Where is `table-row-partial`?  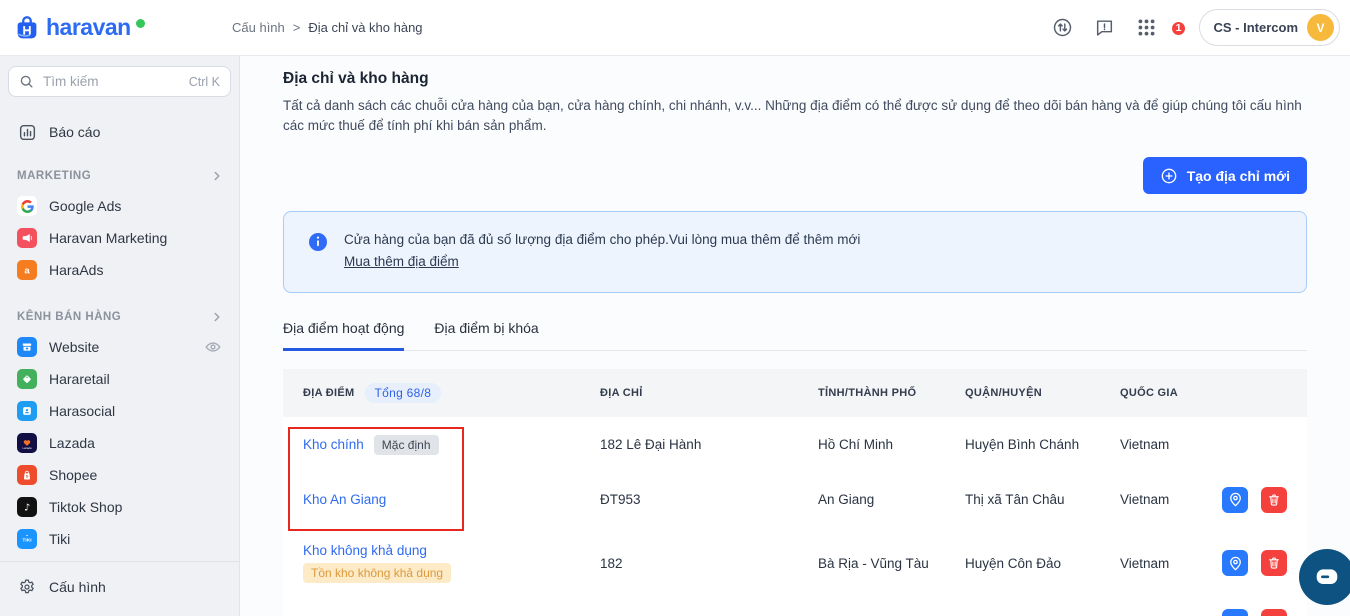 table-row-partial is located at coordinates (795, 607).